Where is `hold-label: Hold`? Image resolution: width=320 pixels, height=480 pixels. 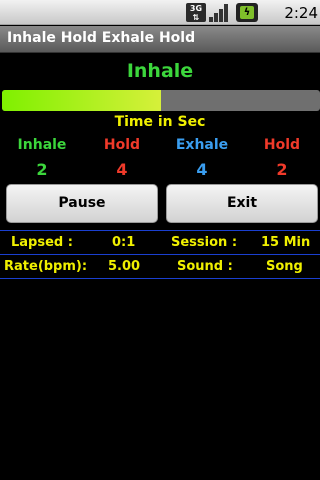
hold-label: Hold is located at coordinates (122, 145).